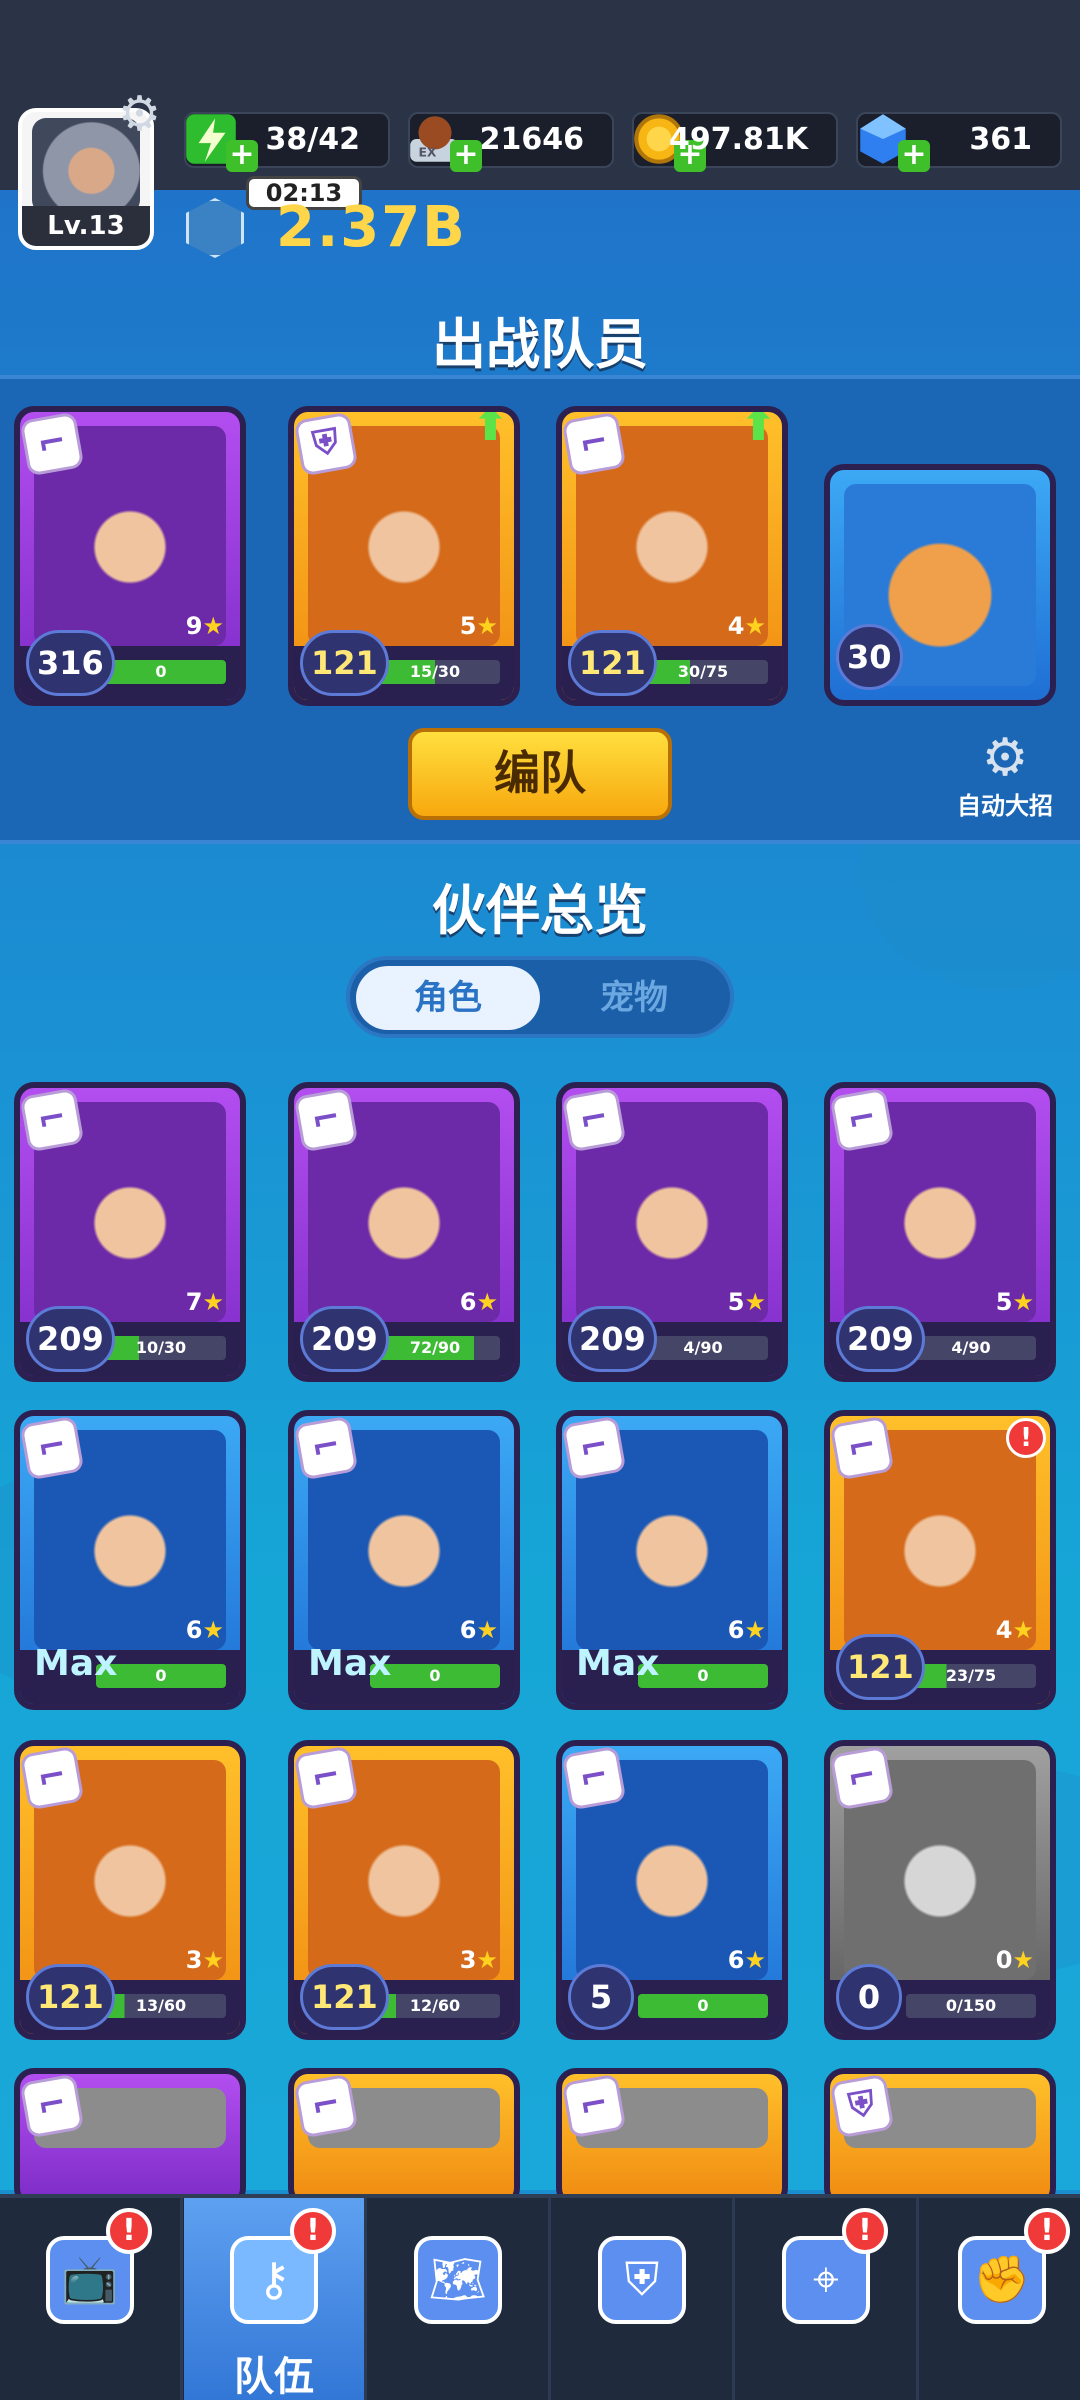  Describe the element at coordinates (672, 1890) in the screenshot. I see `roster-card: ⌐ 6★ 0 5` at that location.